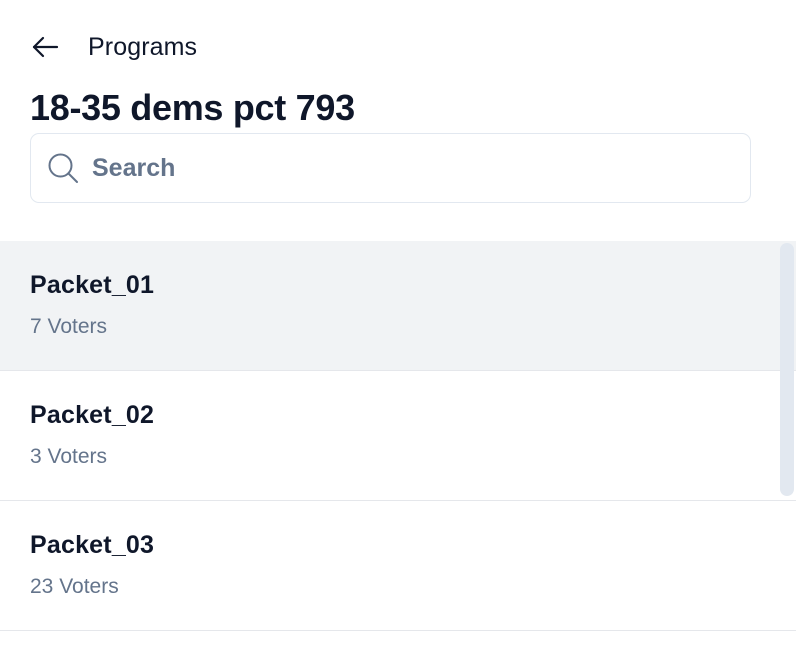 This screenshot has height=652, width=796. I want to click on packet-name: Packet_01, so click(92, 285).